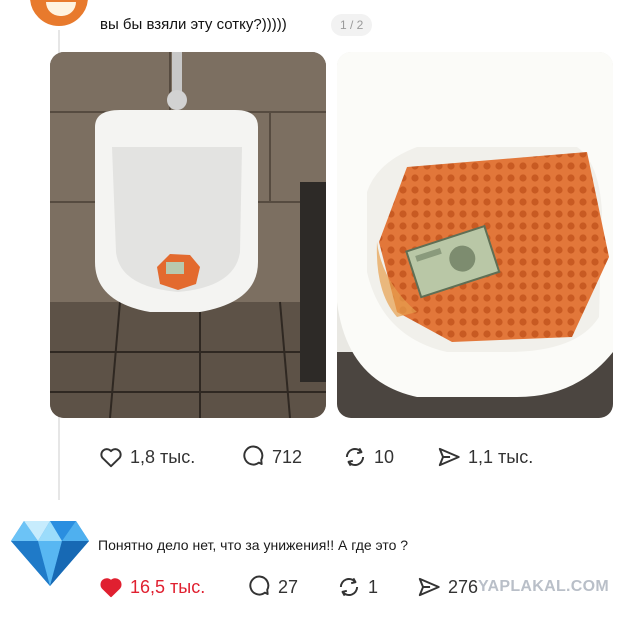 The height and width of the screenshot is (618, 640). What do you see at coordinates (384, 456) in the screenshot?
I see `repost-count: 10` at bounding box center [384, 456].